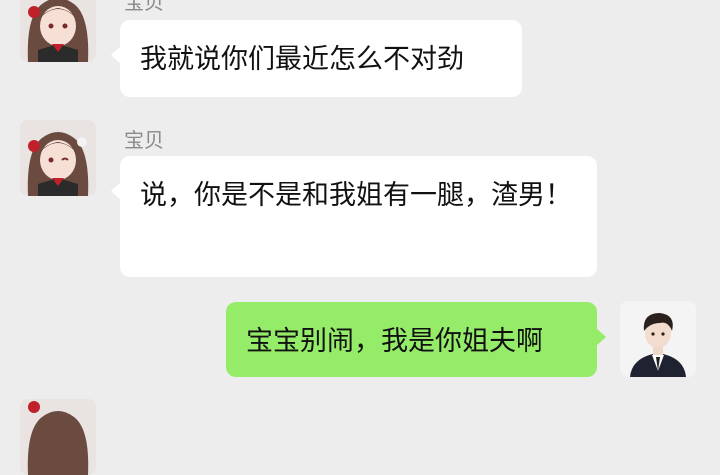  What do you see at coordinates (658, 339) in the screenshot?
I see `man-avatar-icon` at bounding box center [658, 339].